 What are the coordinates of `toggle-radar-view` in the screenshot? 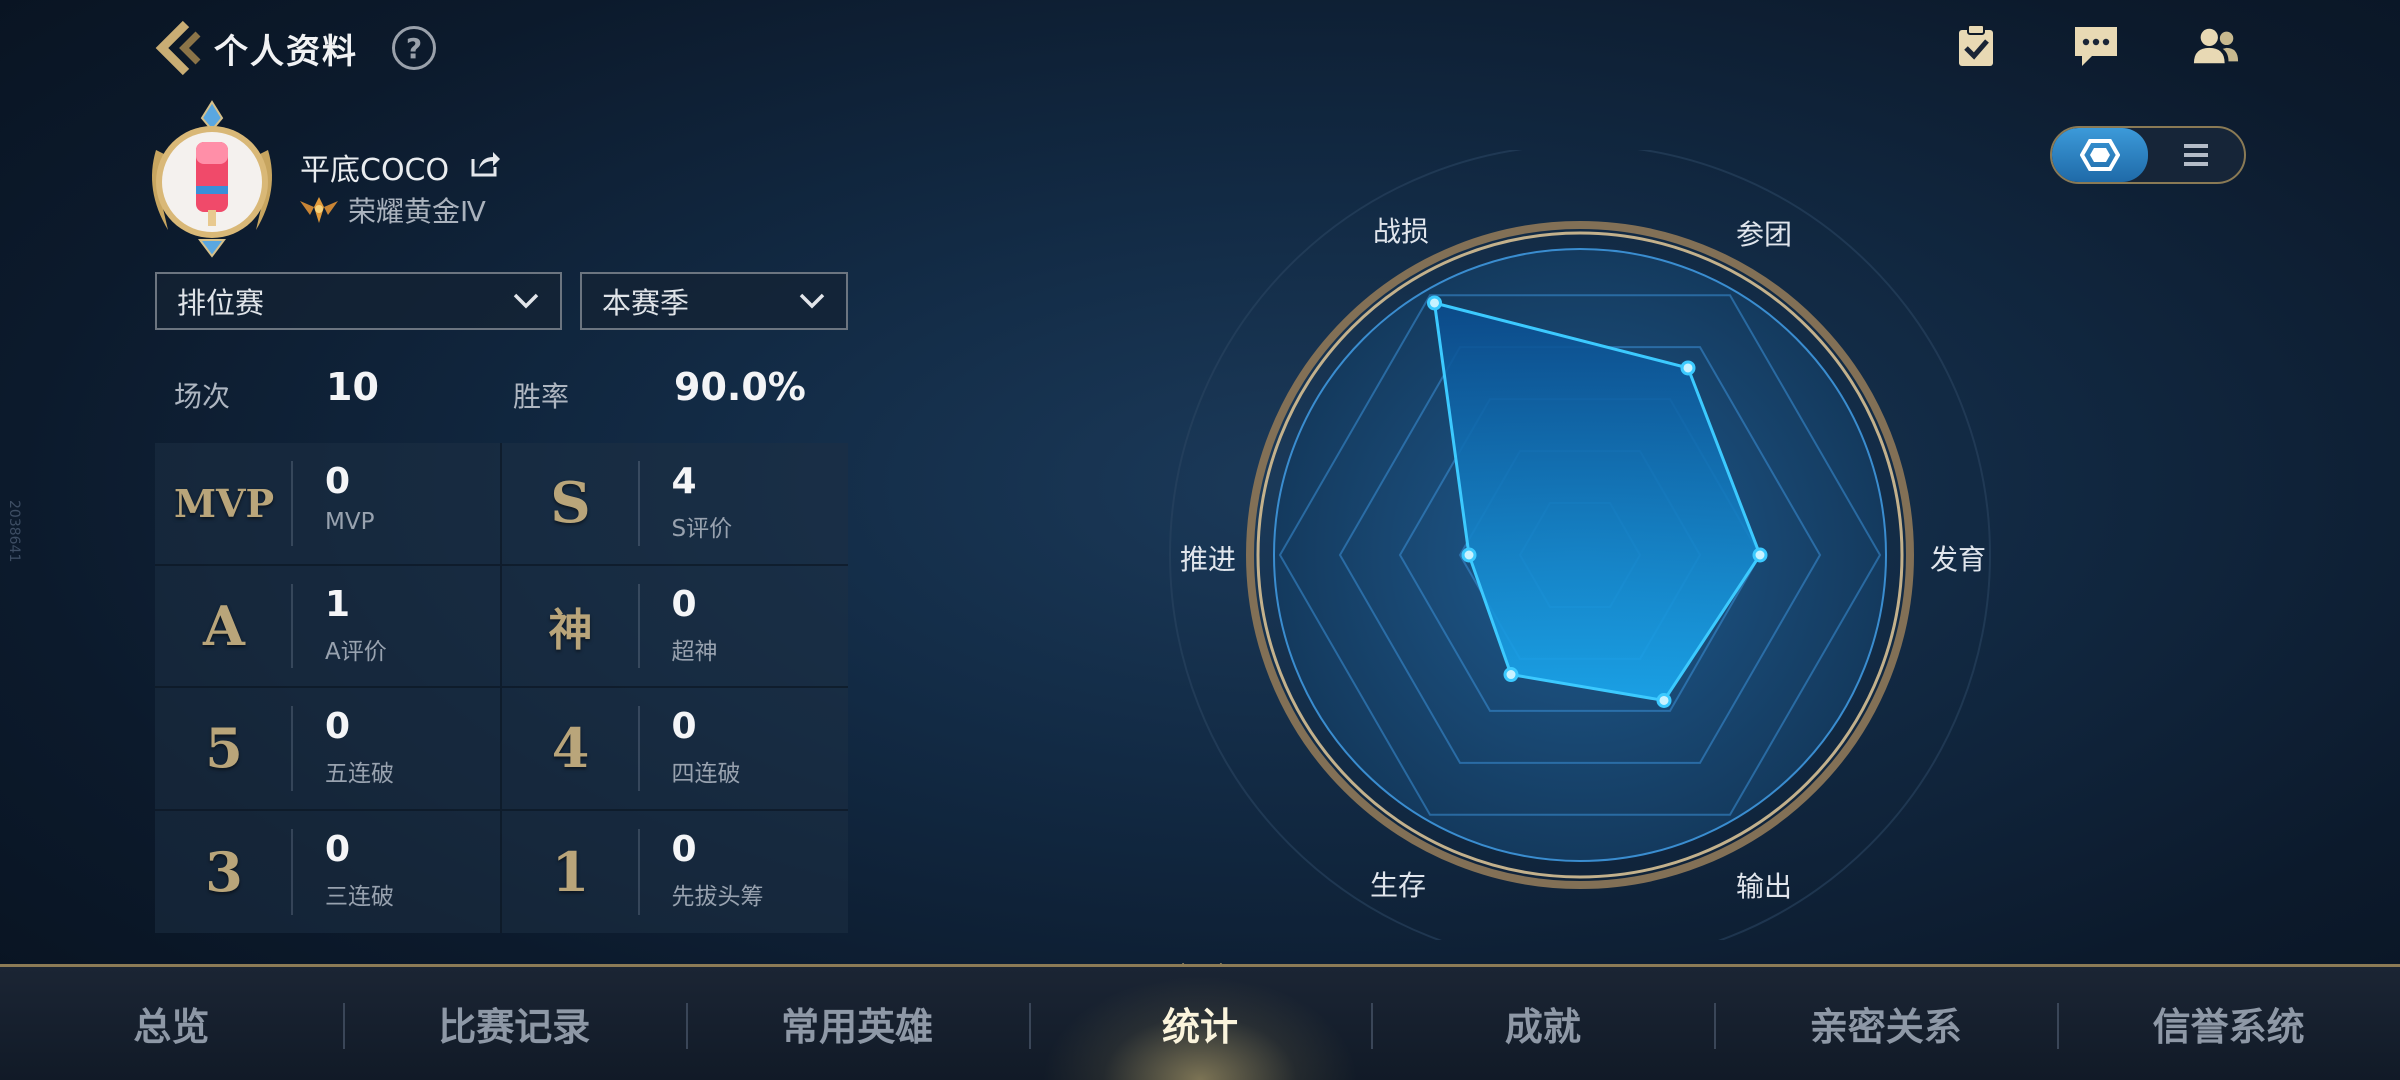 It's located at (2100, 155).